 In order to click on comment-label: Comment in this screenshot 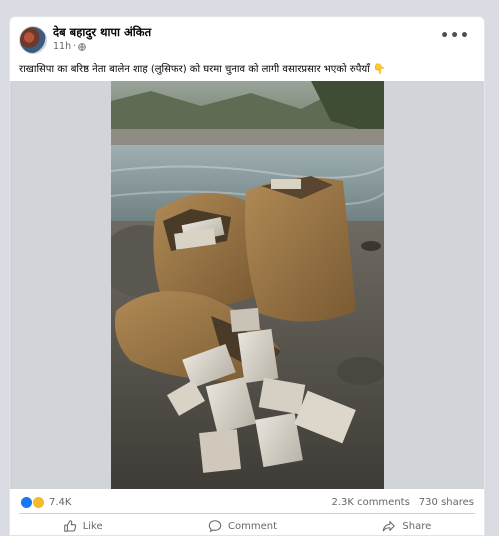, I will do `click(253, 526)`.